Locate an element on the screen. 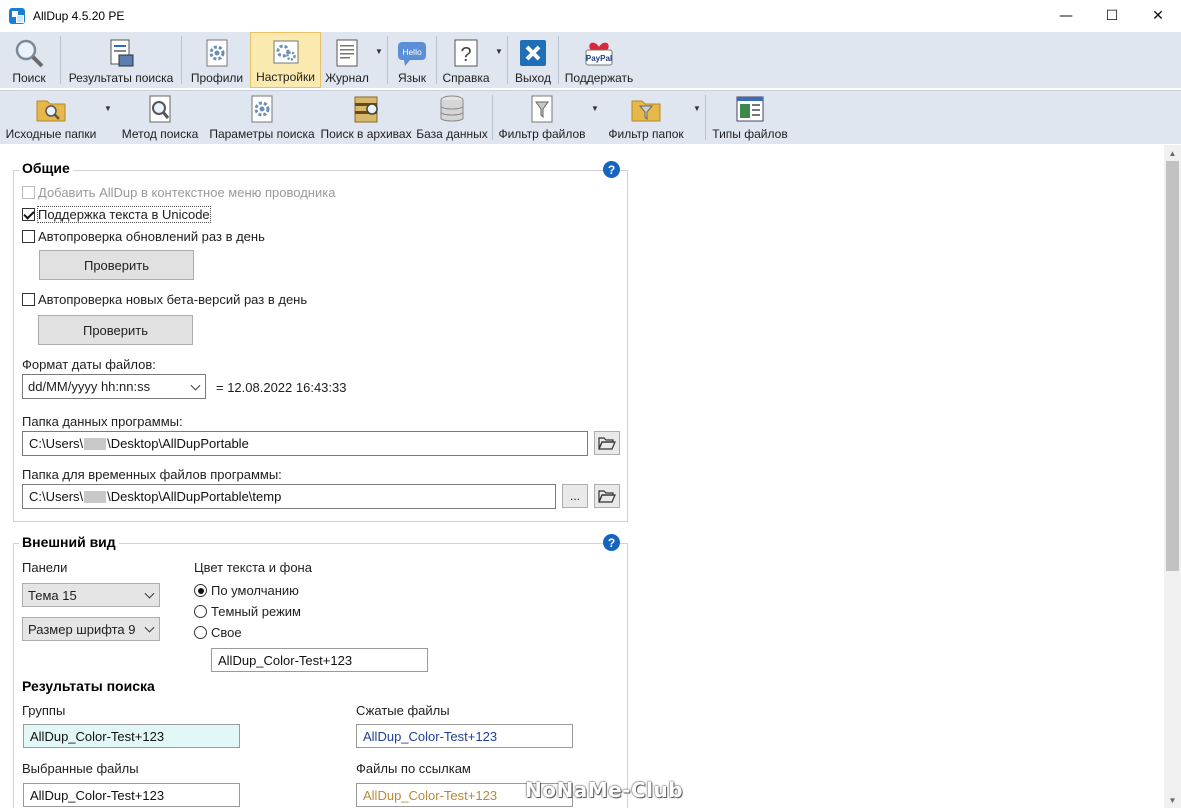 The width and height of the screenshot is (1181, 808). auto-update-checkbox is located at coordinates (28, 236).